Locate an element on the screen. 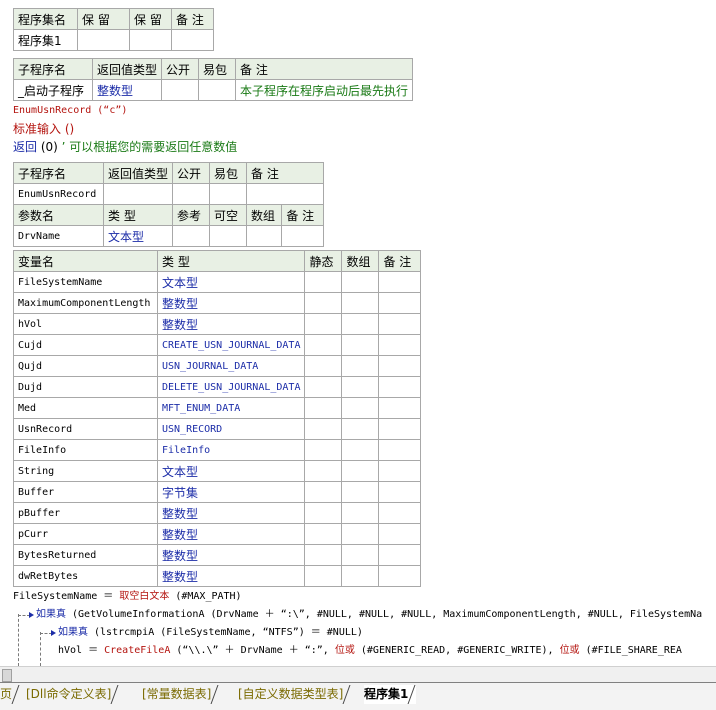 The height and width of the screenshot is (710, 716). code-line-1: FileSystemName ＝ 取空白文本 (#MAX_PATH) is located at coordinates (127, 597).